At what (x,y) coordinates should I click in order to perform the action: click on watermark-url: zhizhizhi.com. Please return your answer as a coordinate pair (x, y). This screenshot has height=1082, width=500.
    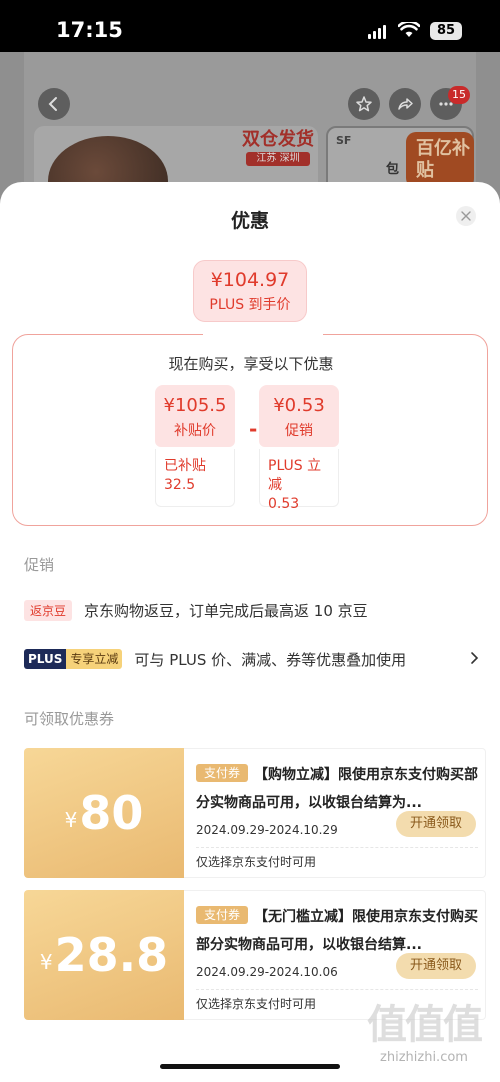
    Looking at the image, I should click on (424, 1057).